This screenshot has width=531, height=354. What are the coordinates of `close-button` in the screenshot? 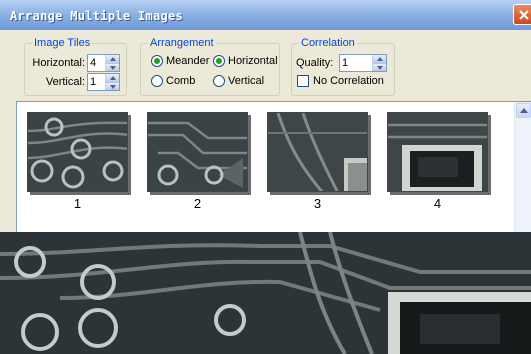 It's located at (522, 14).